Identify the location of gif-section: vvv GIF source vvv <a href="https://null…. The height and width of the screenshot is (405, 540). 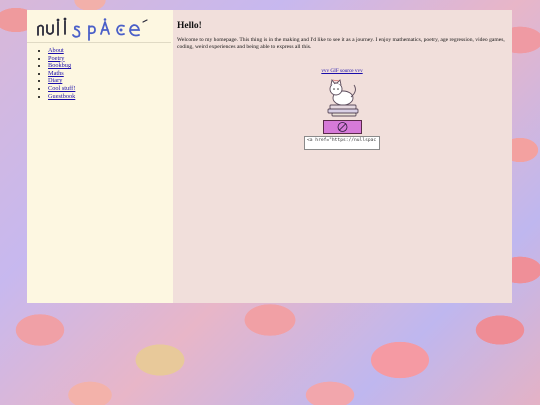
(342, 104).